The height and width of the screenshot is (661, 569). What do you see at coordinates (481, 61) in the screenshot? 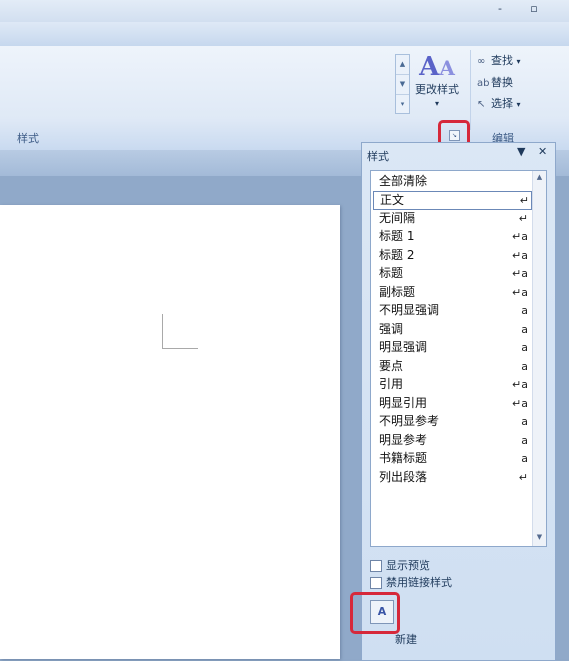
I see `binoculars-icon: ∞` at bounding box center [481, 61].